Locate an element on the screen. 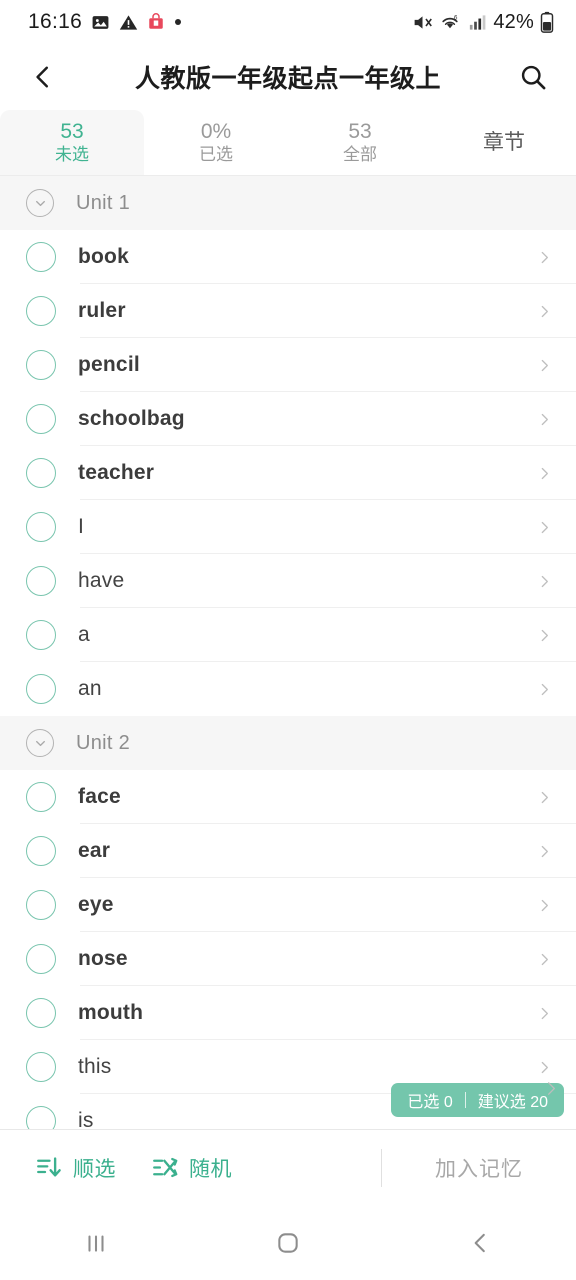 The image size is (576, 1280). word-label: is is located at coordinates (86, 1119).